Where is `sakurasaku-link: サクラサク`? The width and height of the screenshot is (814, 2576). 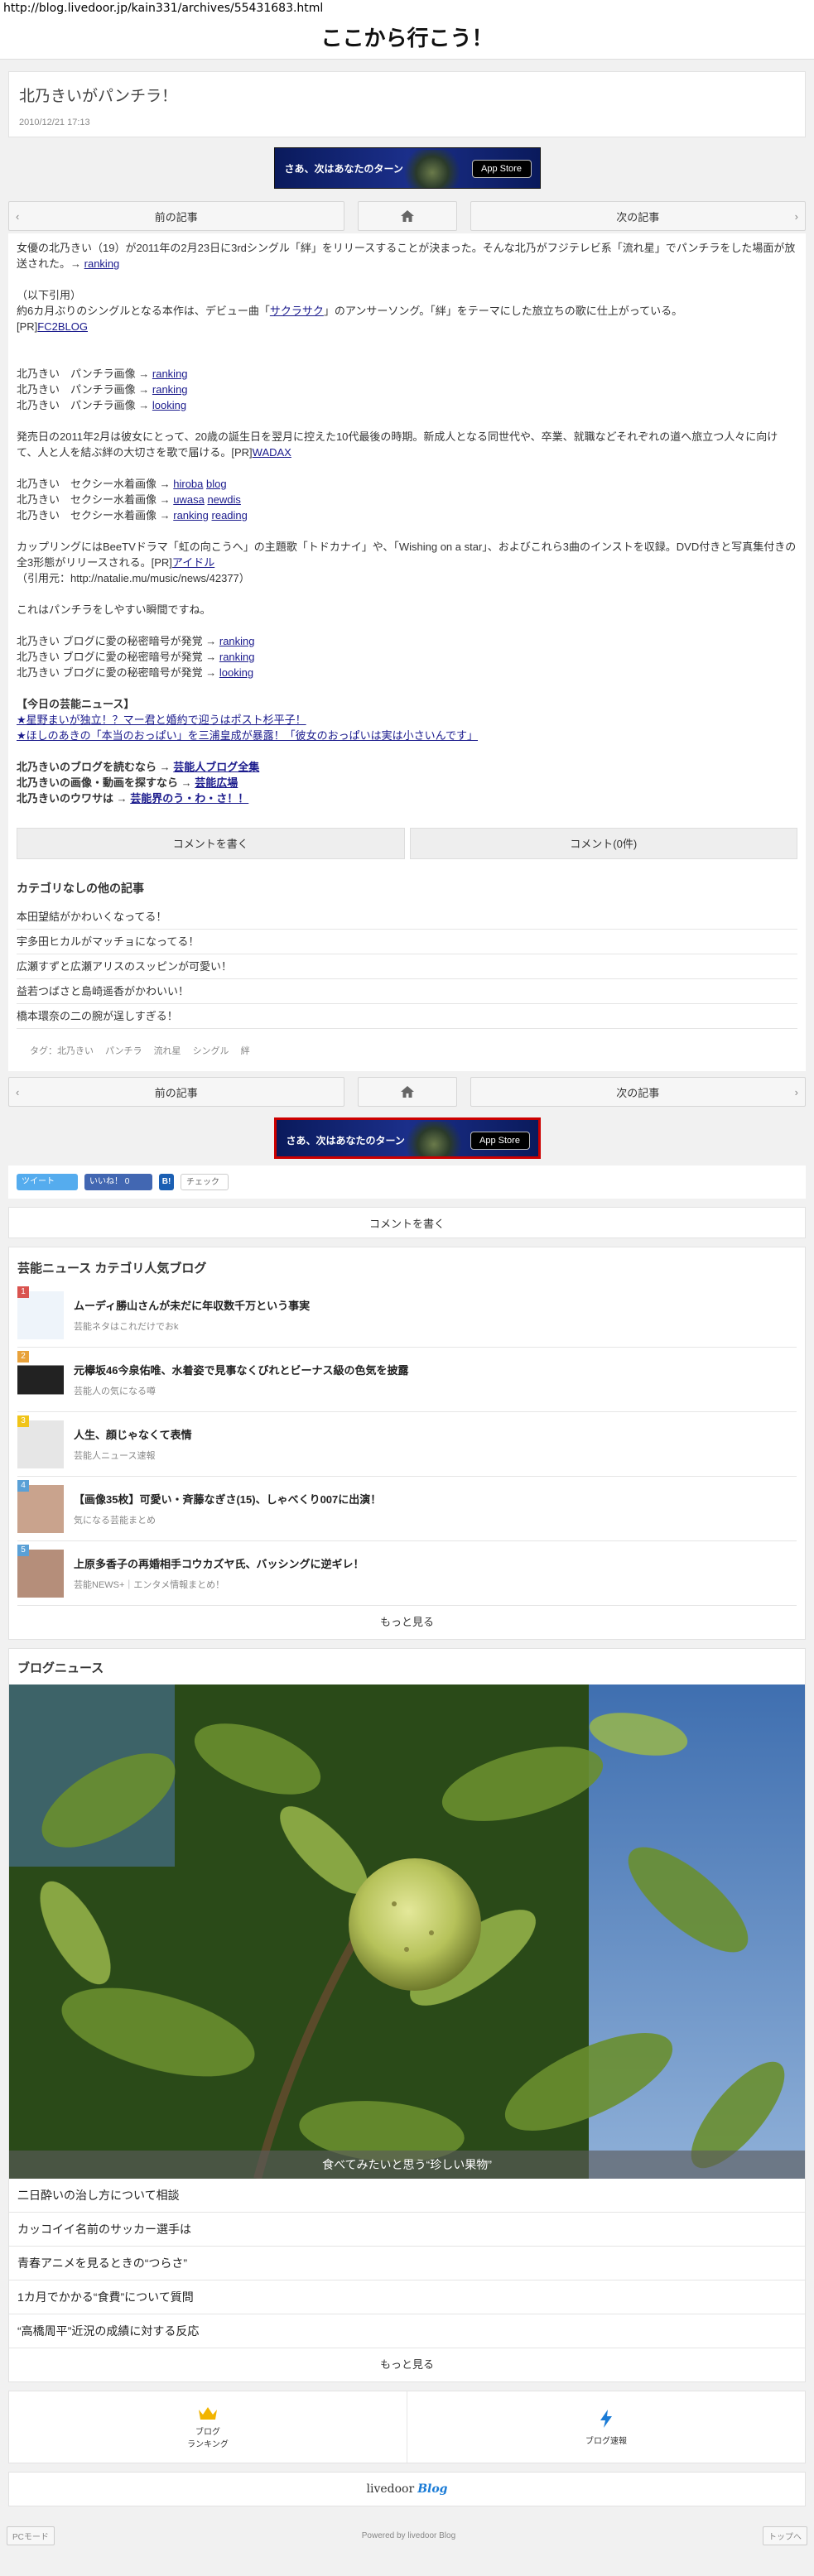
sakurasaku-link: サクラサク is located at coordinates (297, 311).